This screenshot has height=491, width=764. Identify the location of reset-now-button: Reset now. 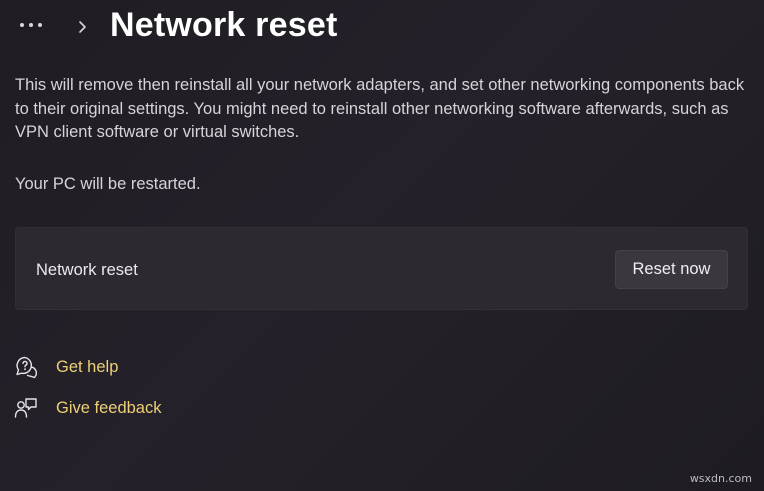
(671, 269).